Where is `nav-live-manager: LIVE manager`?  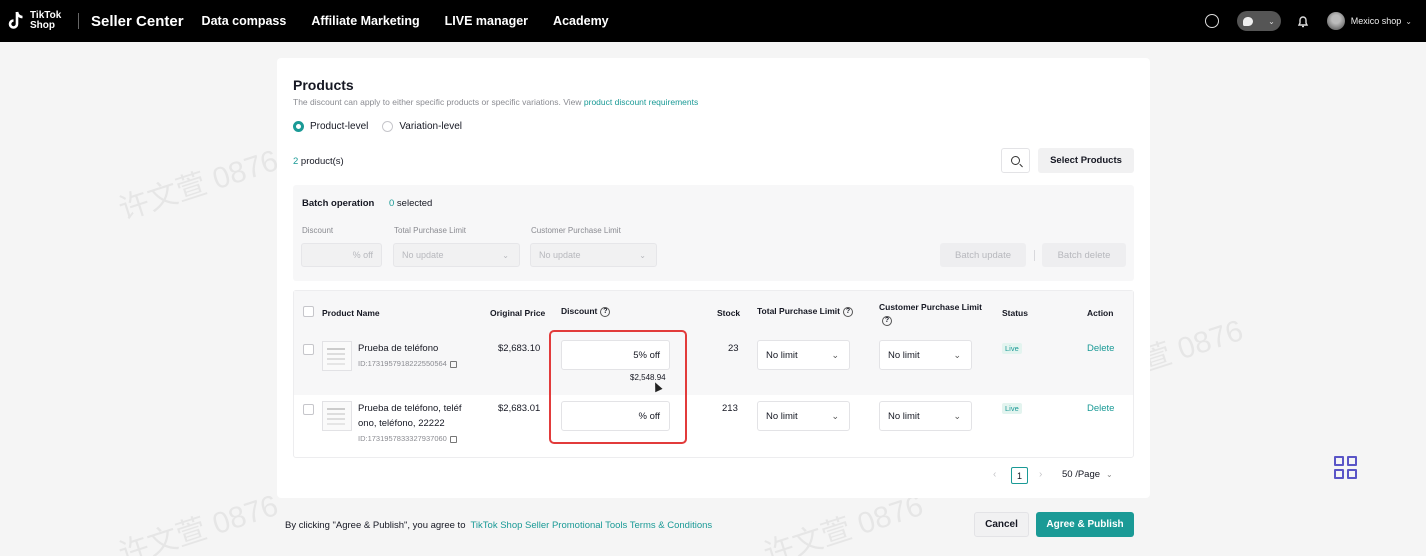
nav-live-manager: LIVE manager is located at coordinates (486, 21).